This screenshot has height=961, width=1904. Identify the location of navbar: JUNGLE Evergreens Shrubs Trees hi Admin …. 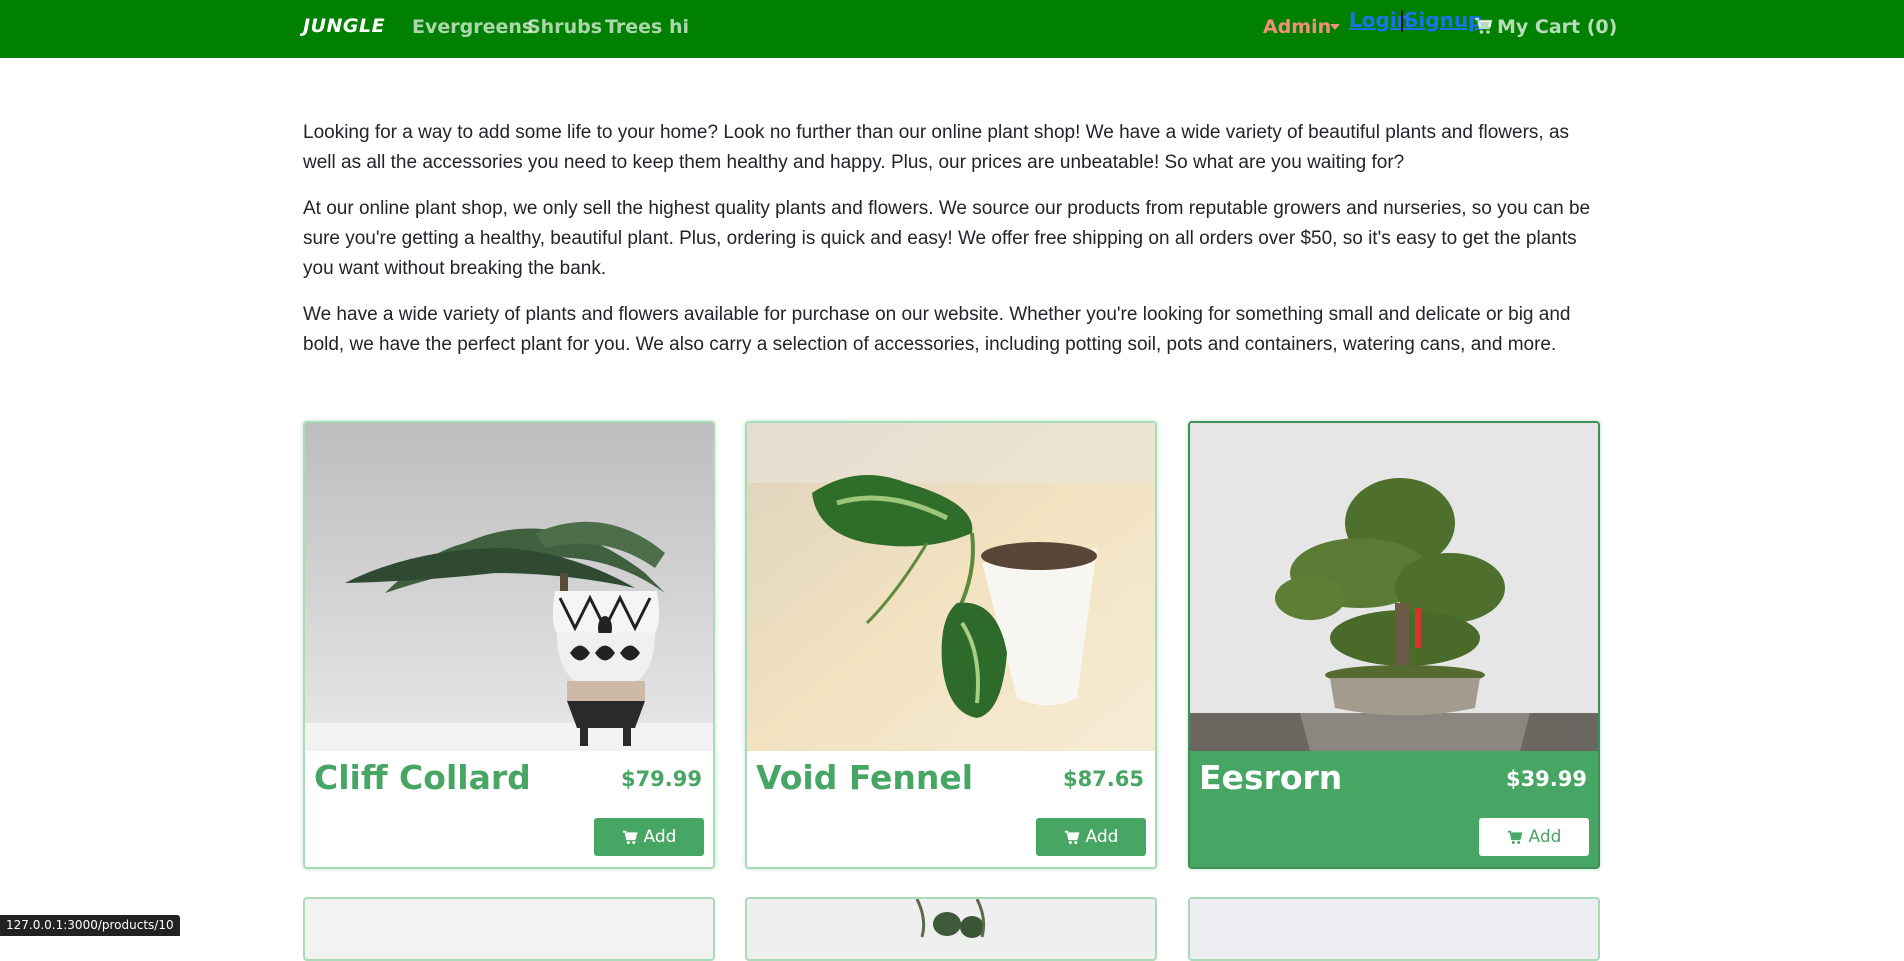
(952, 29).